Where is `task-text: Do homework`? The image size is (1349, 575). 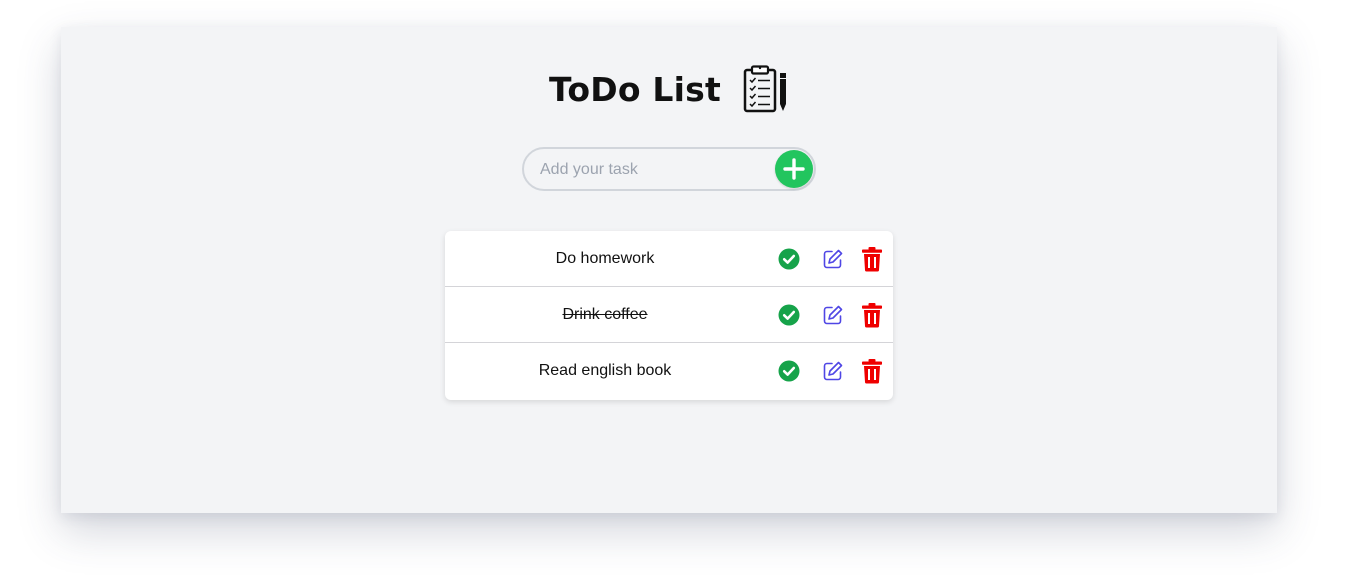
task-text: Do homework is located at coordinates (605, 258).